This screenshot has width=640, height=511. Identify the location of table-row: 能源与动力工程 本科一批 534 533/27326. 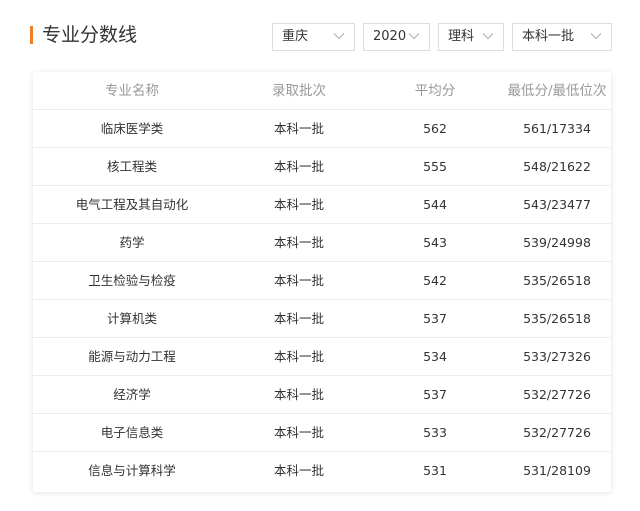
(322, 357).